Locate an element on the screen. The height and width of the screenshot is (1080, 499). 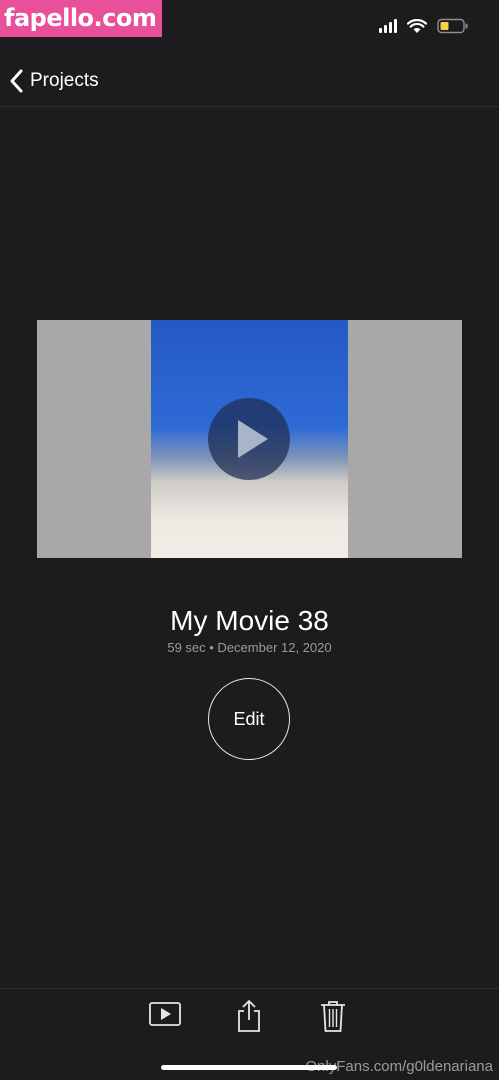
edit-button: Edit is located at coordinates (249, 719).